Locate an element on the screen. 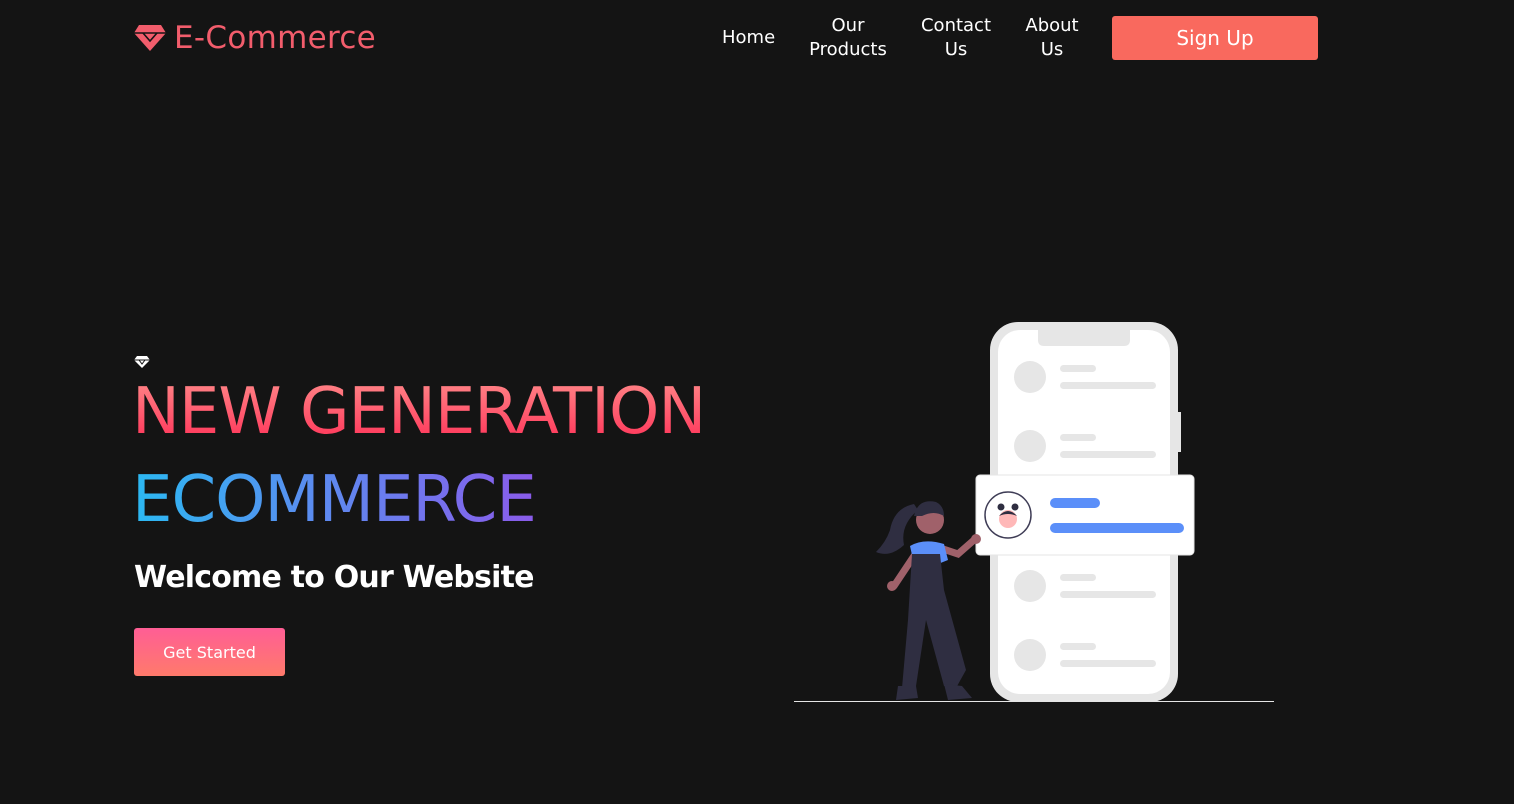 Image resolution: width=1514 pixels, height=804 pixels. nav-about-us-line2: Us is located at coordinates (1052, 49).